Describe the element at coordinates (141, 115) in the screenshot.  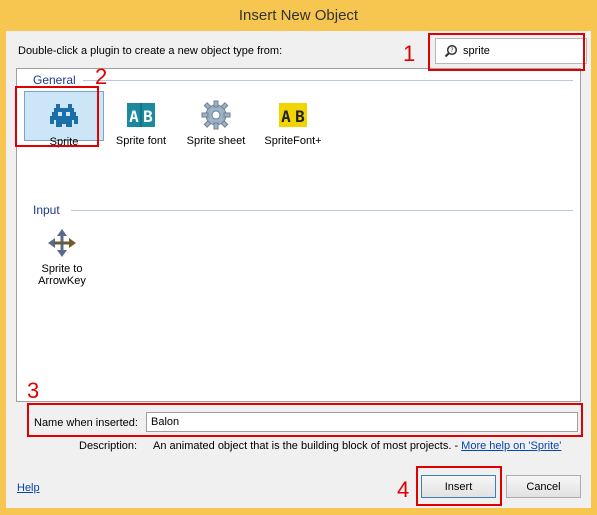
I see `ab-font-icon: A B` at that location.